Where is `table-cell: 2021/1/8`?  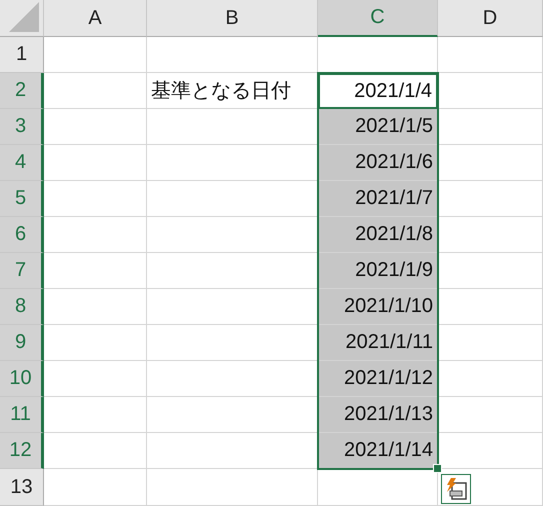
table-cell: 2021/1/8 is located at coordinates (378, 235).